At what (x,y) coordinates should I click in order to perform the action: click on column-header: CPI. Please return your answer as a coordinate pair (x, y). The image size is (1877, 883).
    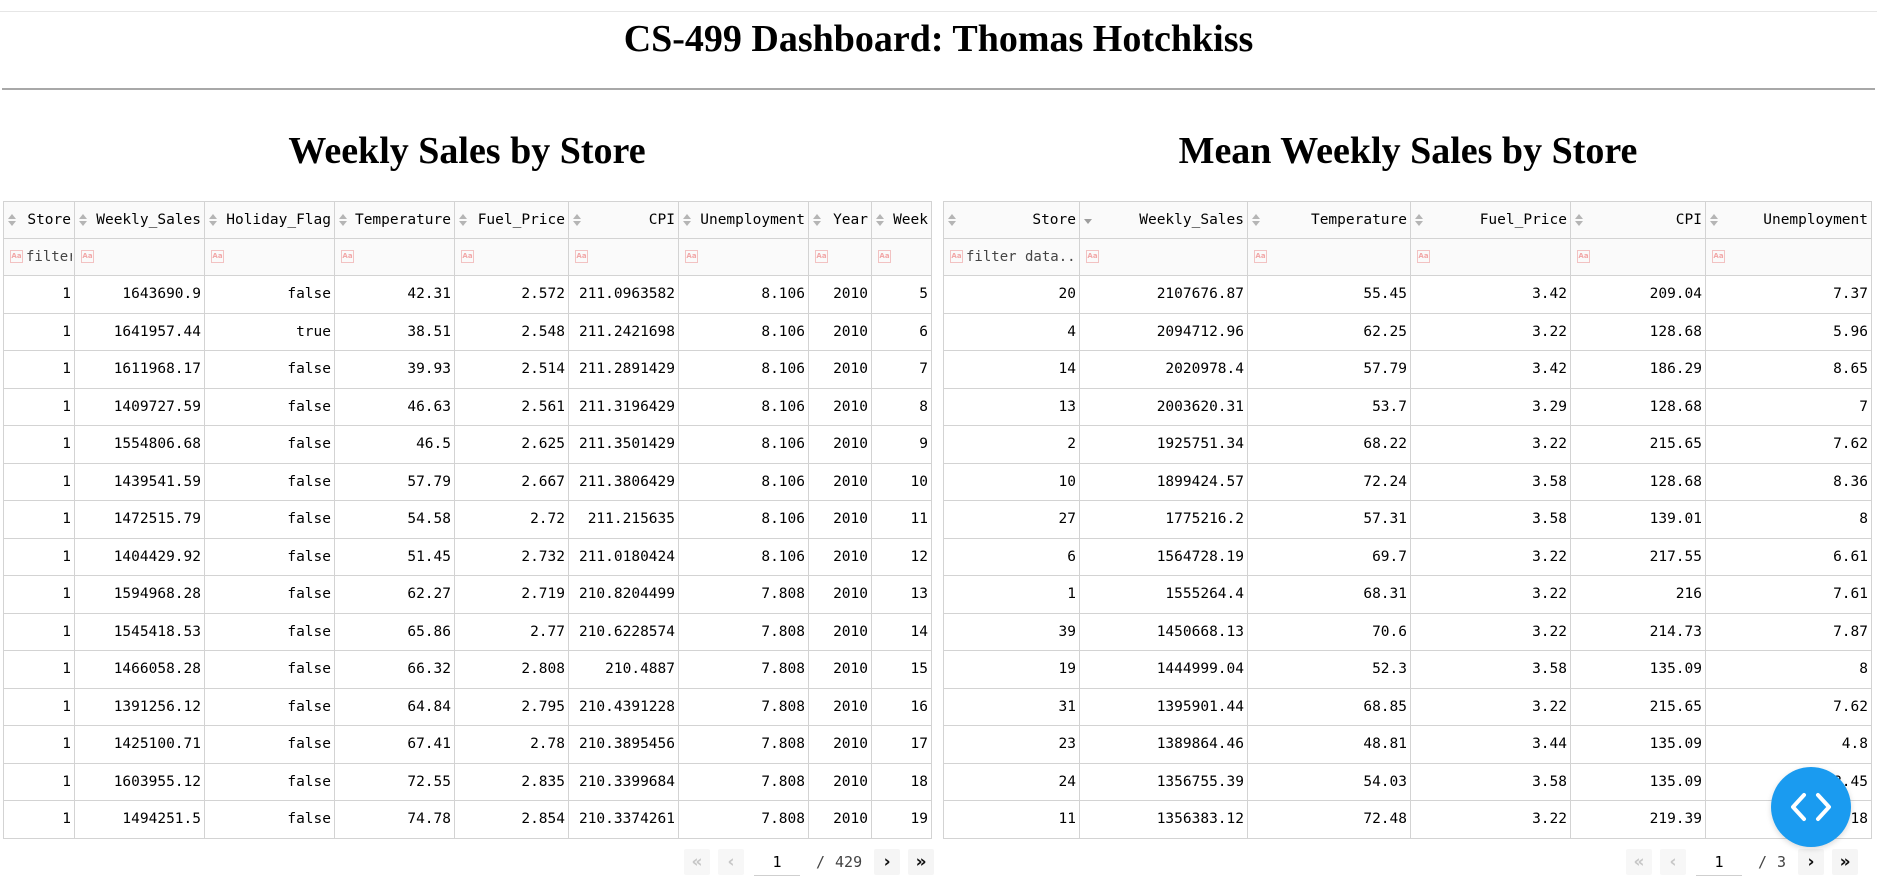
    Looking at the image, I should click on (623, 220).